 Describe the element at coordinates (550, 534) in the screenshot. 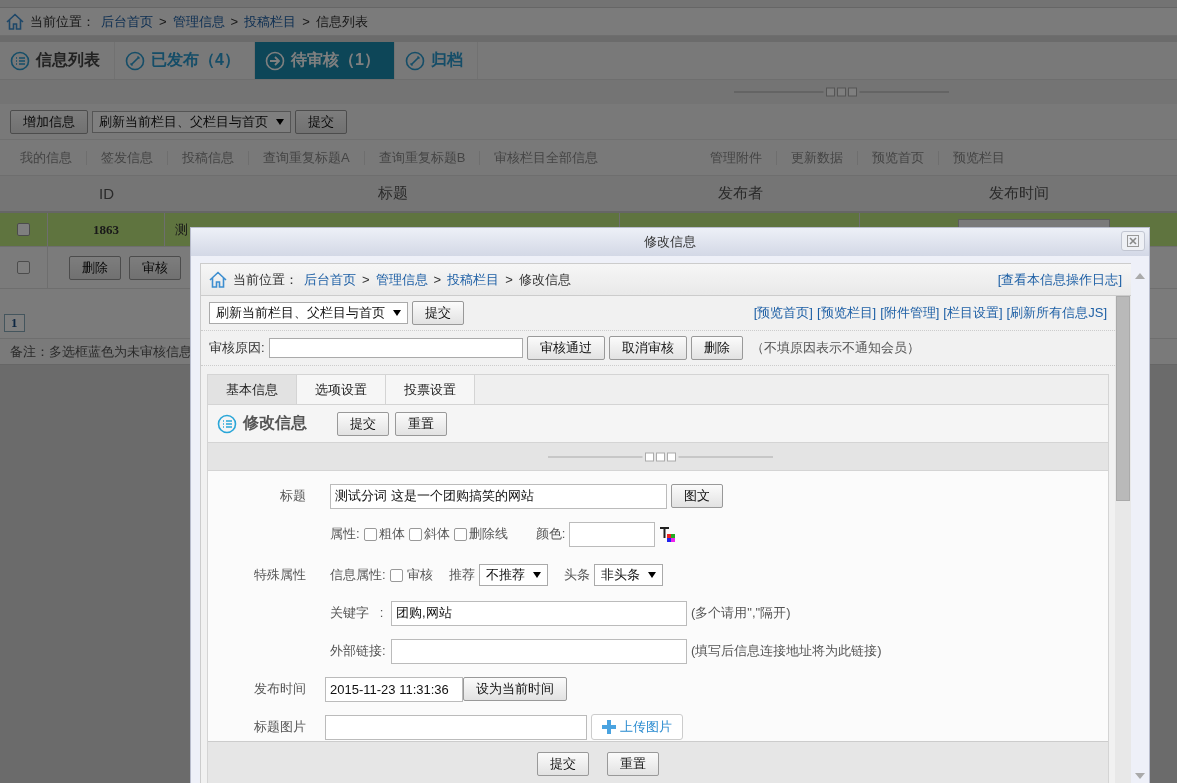

I see `field-label: 颜色:` at that location.